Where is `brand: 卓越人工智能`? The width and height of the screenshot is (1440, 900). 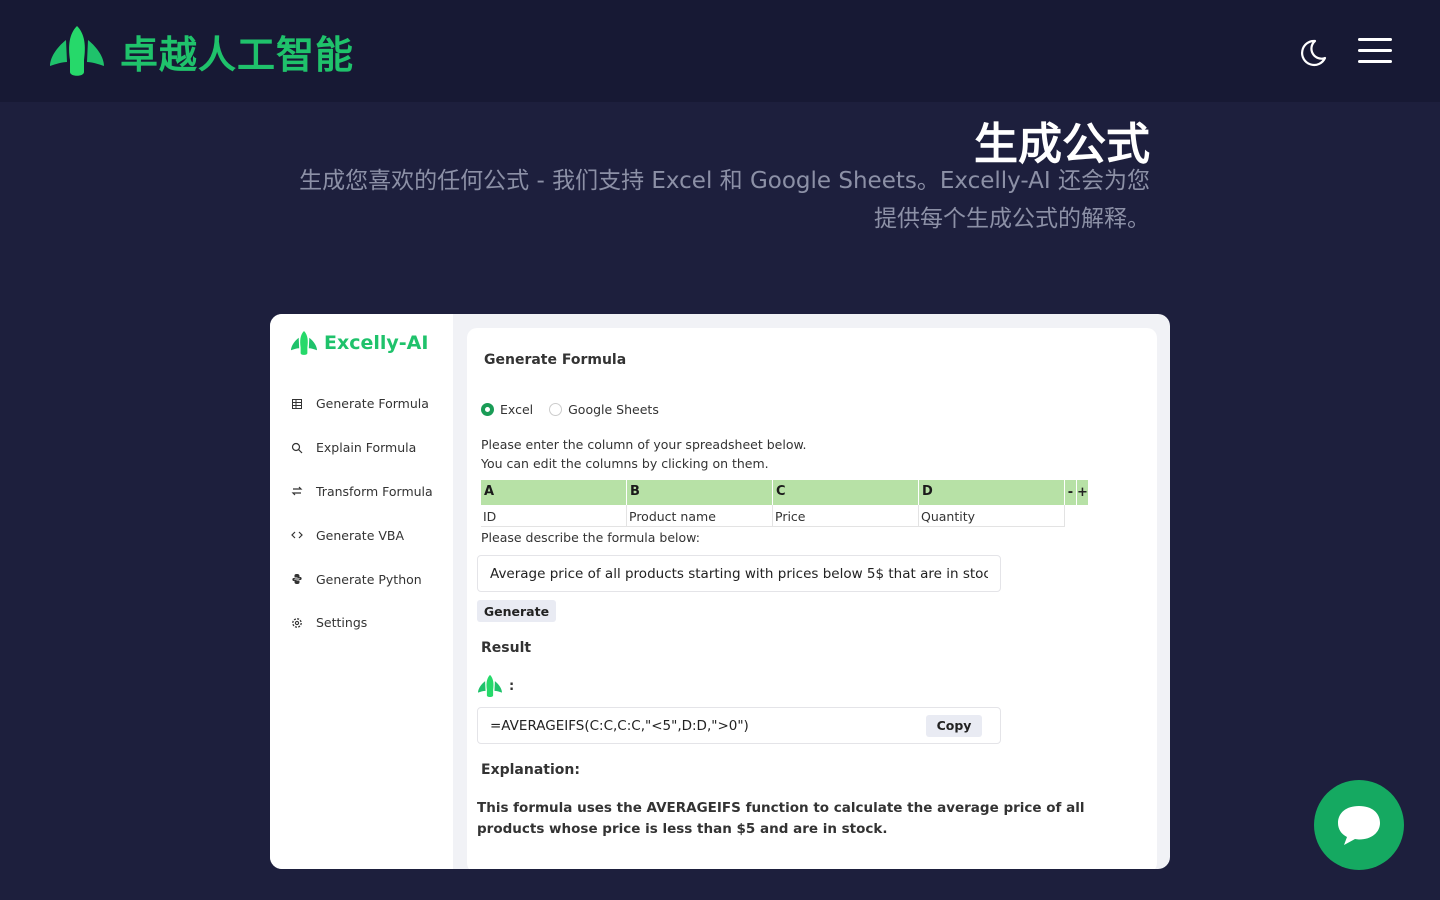
brand: 卓越人工智能 is located at coordinates (201, 51).